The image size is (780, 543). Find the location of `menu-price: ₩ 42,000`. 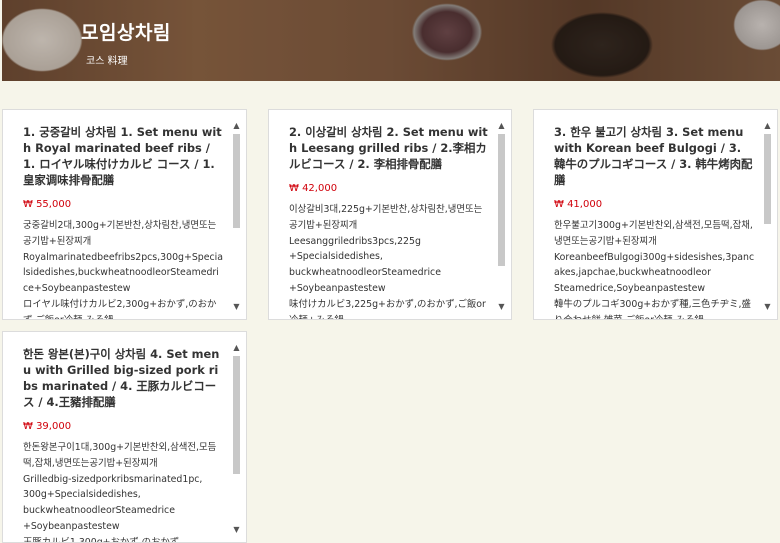

menu-price: ₩ 42,000 is located at coordinates (313, 188).